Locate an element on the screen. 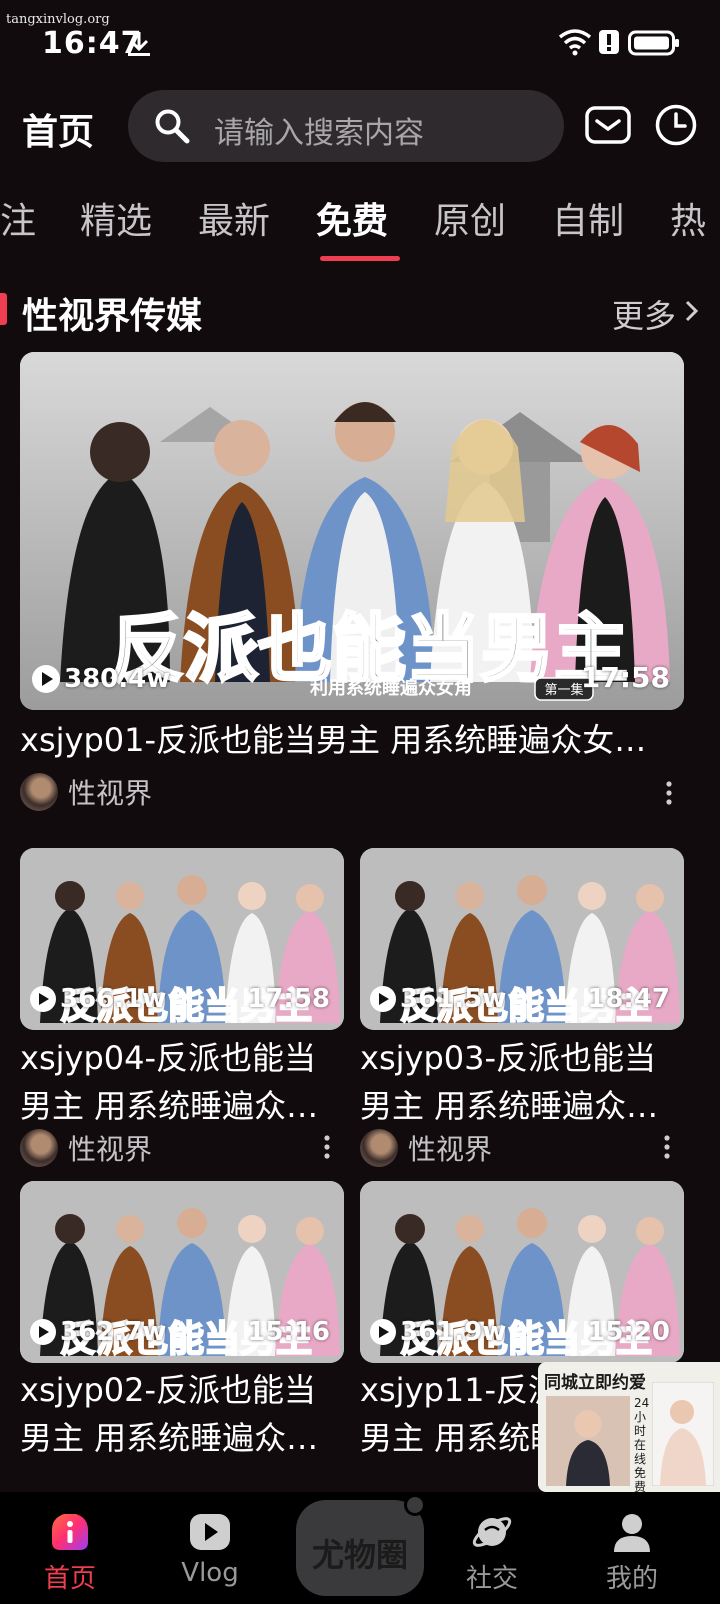 This screenshot has width=720, height=1604. featured-author: 性视界 is located at coordinates (86, 792).